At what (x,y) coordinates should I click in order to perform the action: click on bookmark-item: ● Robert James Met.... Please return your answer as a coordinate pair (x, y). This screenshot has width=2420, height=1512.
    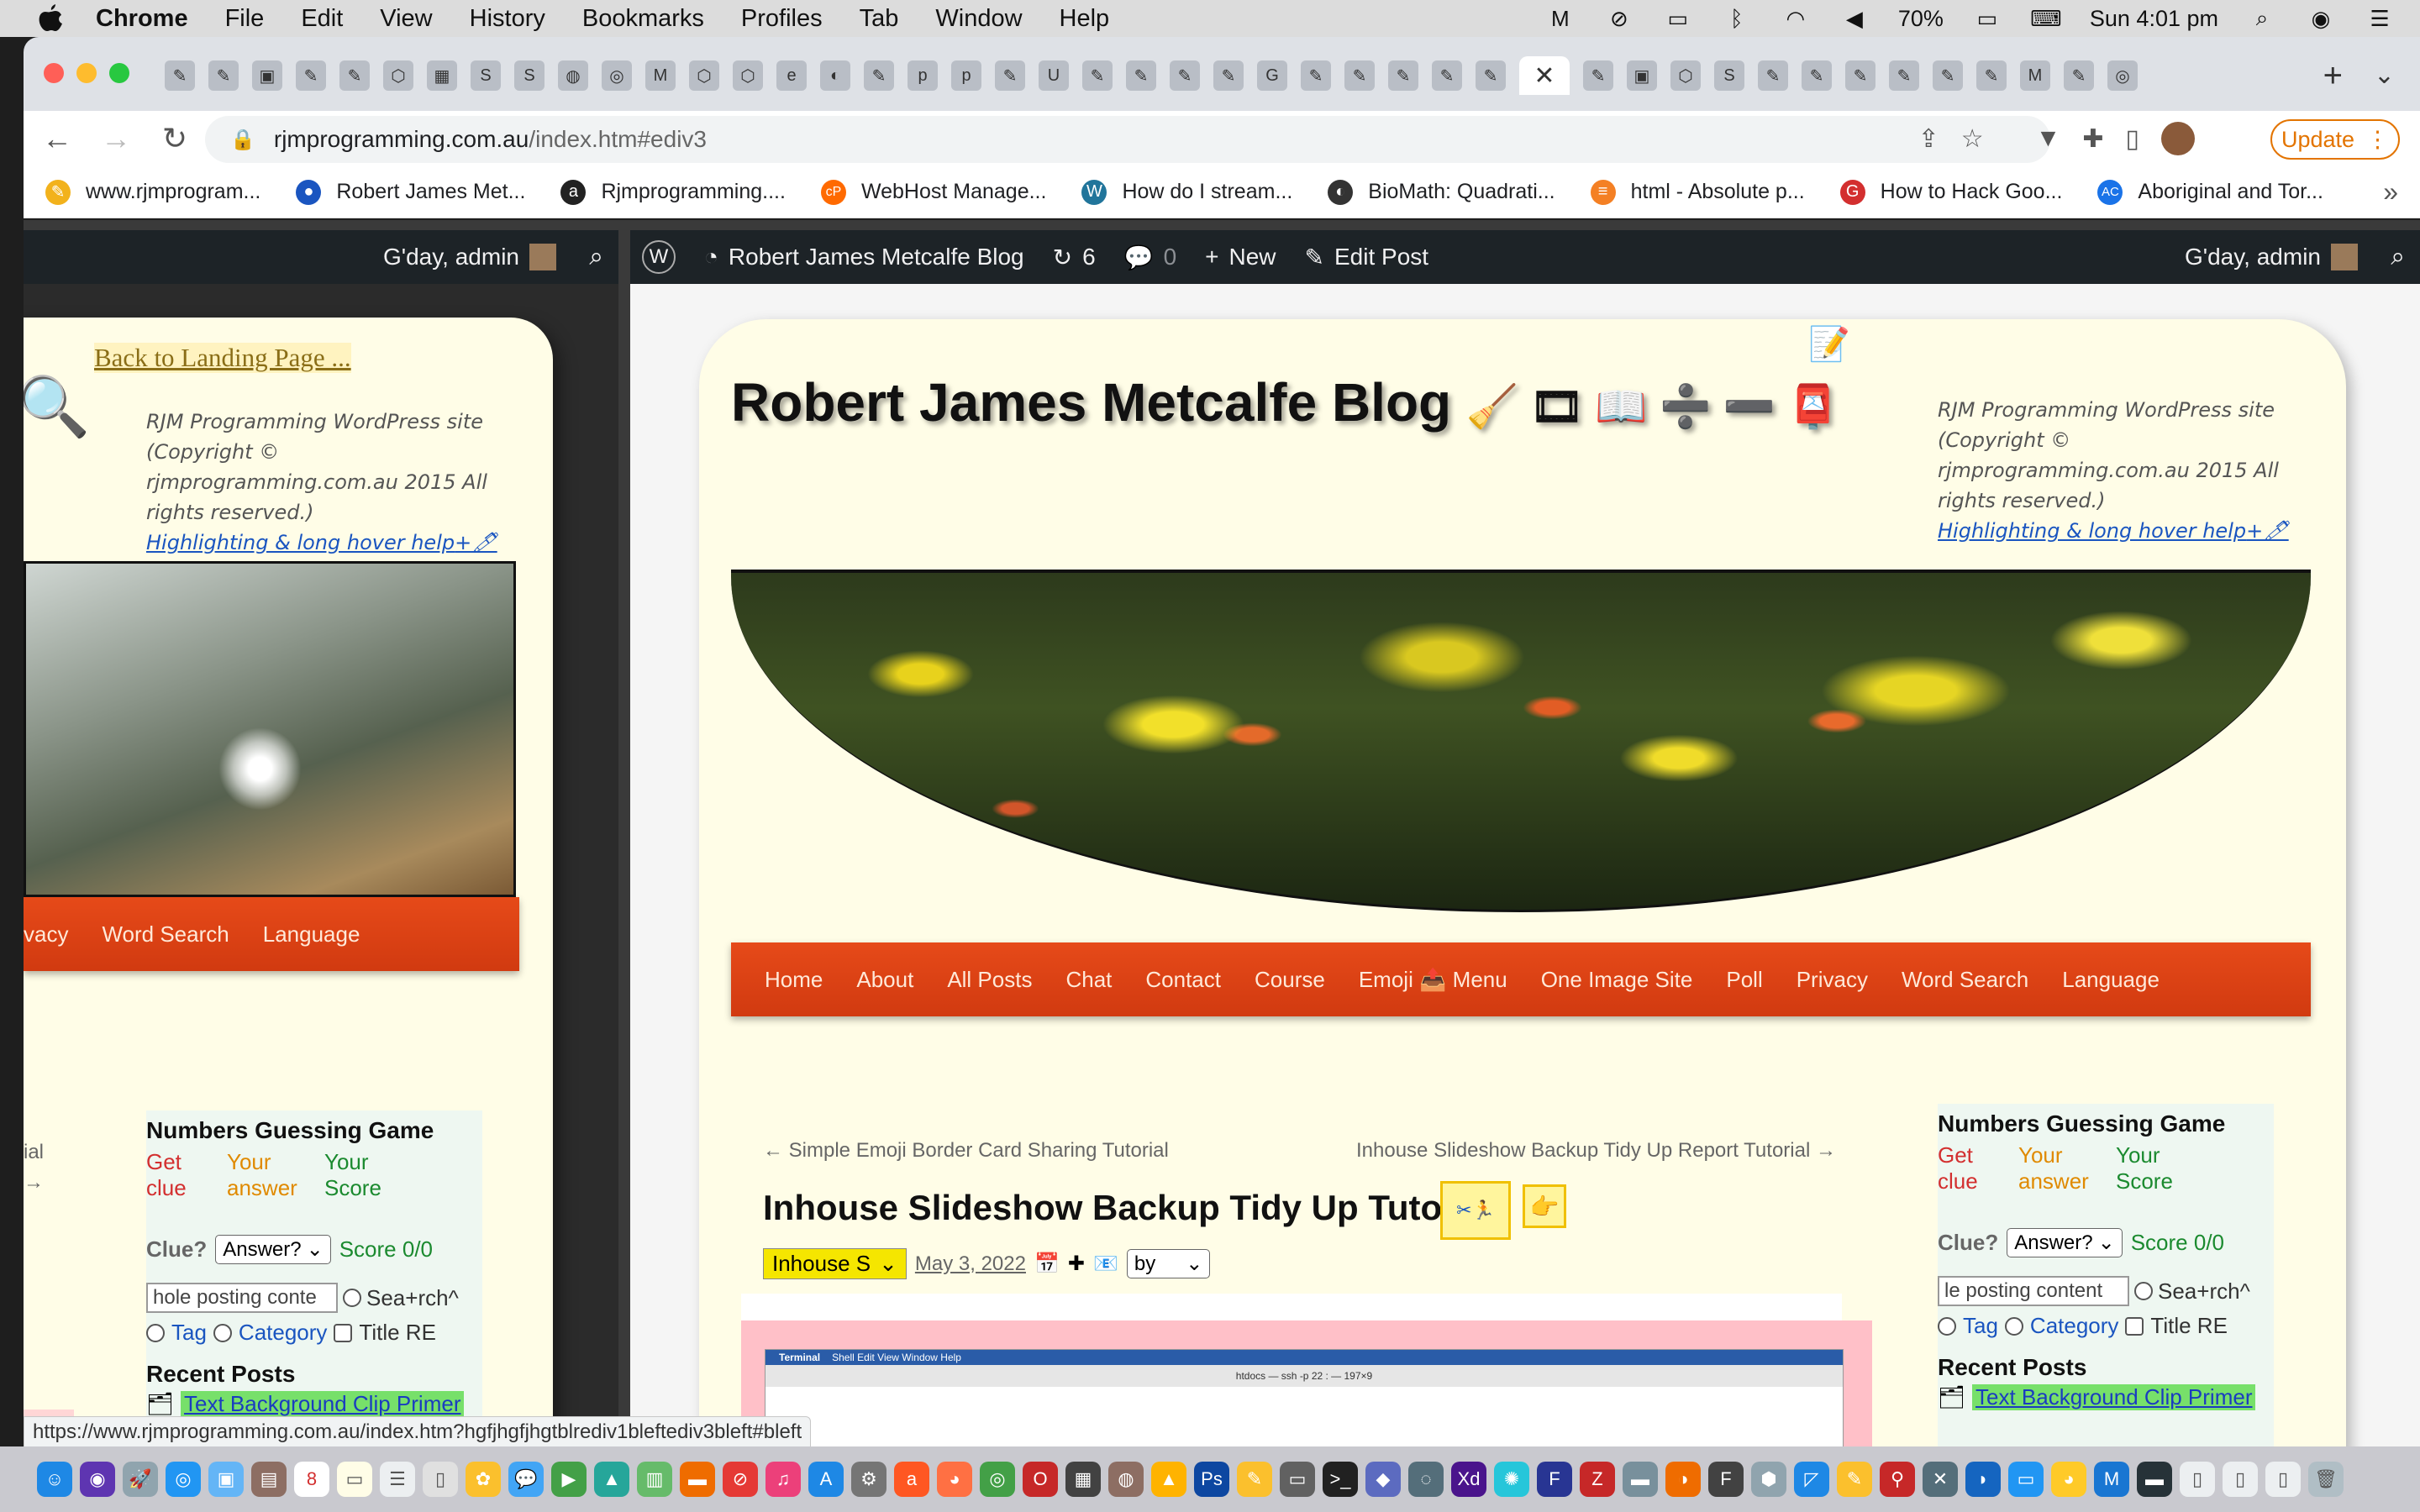
    Looking at the image, I should click on (411, 192).